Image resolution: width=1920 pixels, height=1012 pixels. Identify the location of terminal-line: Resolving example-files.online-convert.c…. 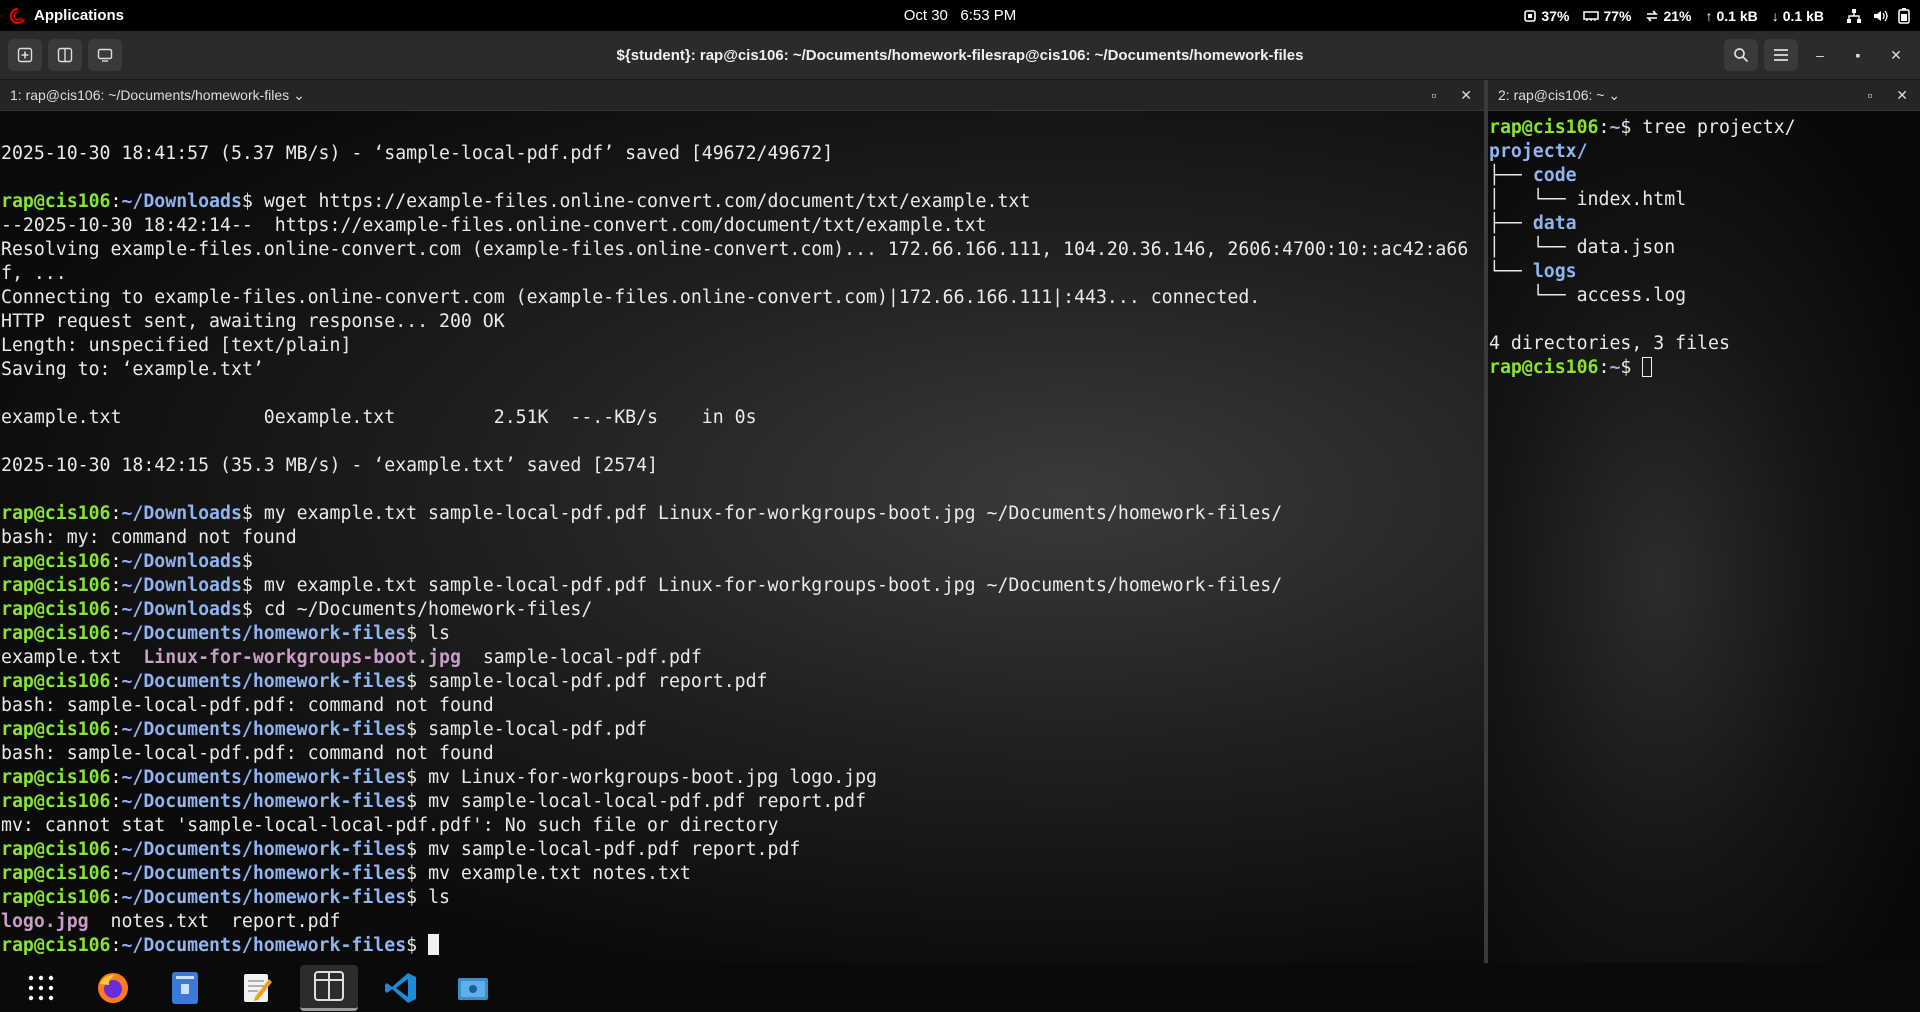
(735, 249).